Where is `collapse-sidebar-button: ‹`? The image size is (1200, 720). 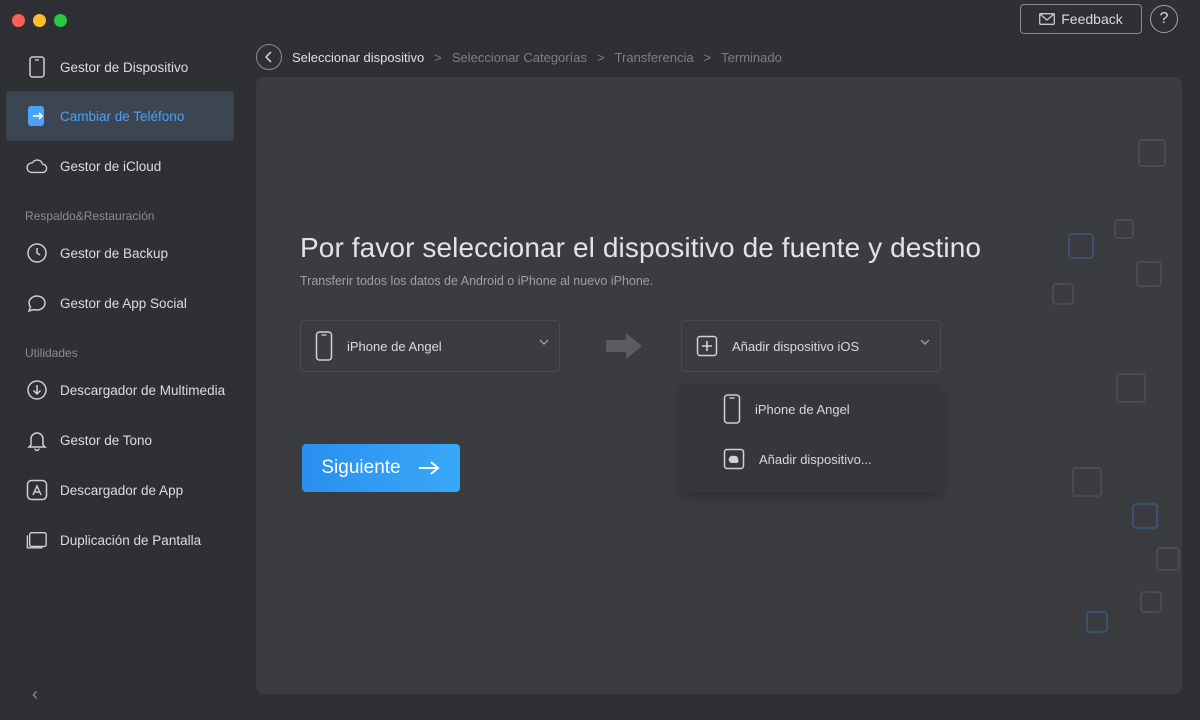 collapse-sidebar-button: ‹ is located at coordinates (35, 694).